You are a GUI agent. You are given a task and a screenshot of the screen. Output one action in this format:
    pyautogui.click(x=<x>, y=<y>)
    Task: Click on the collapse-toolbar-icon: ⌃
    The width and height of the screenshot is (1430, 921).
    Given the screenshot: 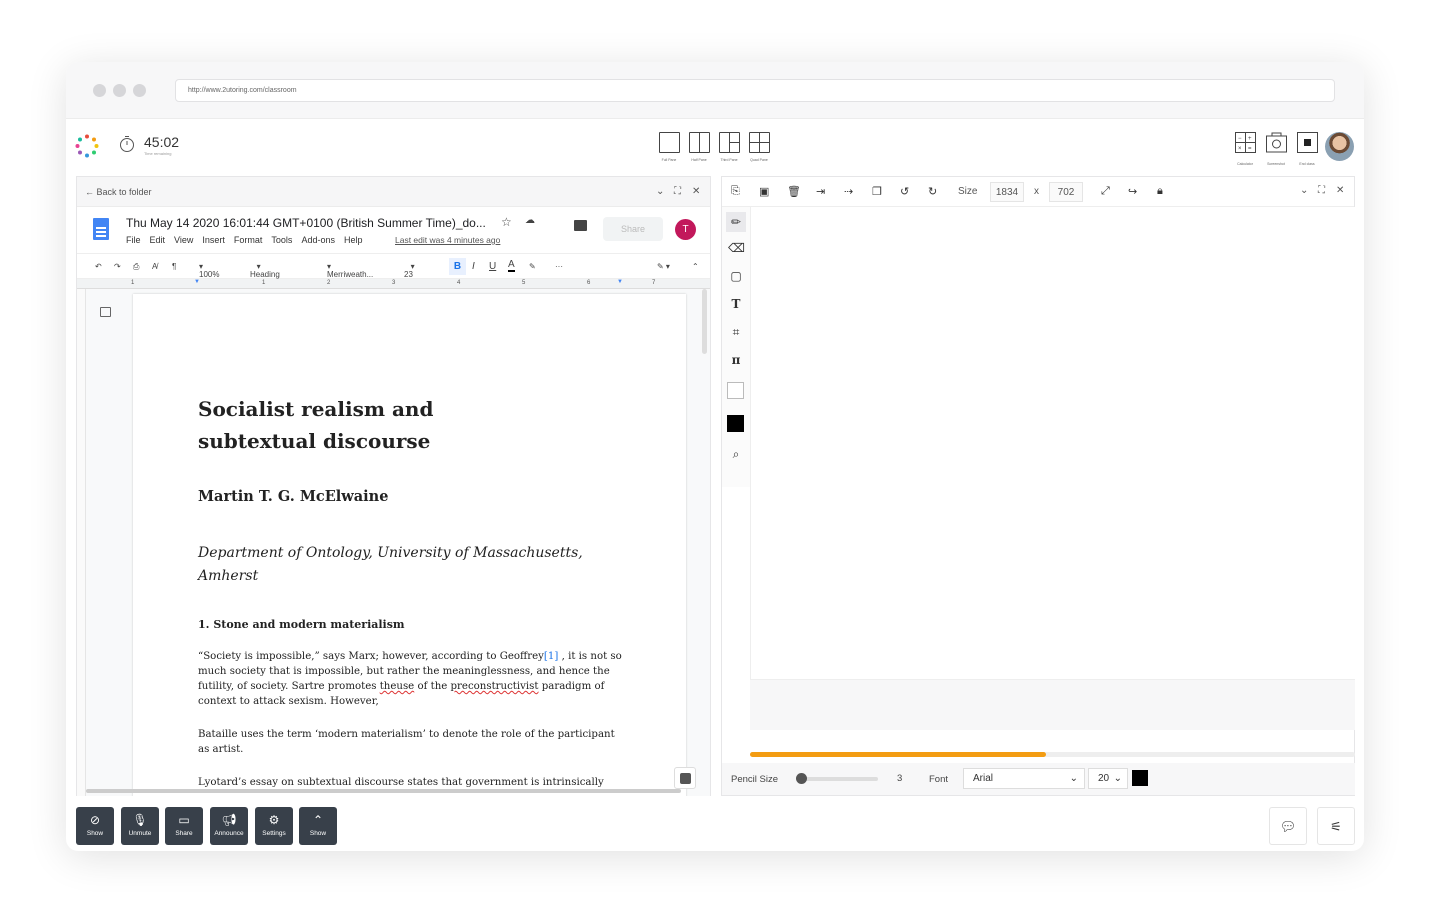 What is the action you would take?
    pyautogui.click(x=695, y=266)
    